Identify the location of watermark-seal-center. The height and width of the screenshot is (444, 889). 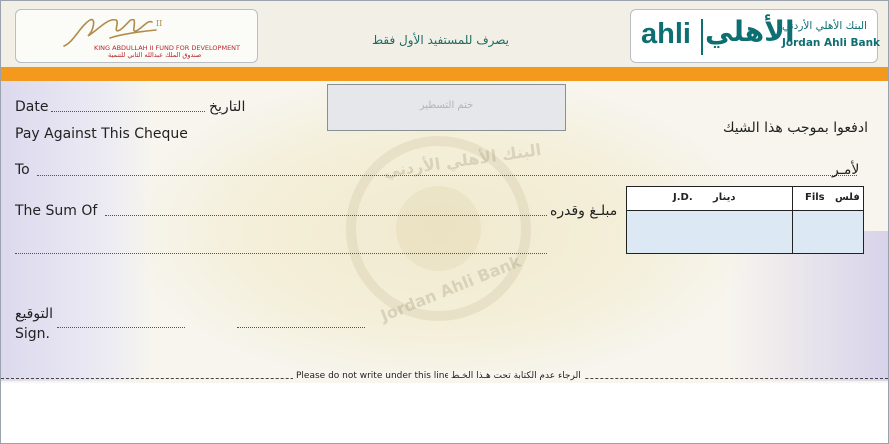
(438, 228).